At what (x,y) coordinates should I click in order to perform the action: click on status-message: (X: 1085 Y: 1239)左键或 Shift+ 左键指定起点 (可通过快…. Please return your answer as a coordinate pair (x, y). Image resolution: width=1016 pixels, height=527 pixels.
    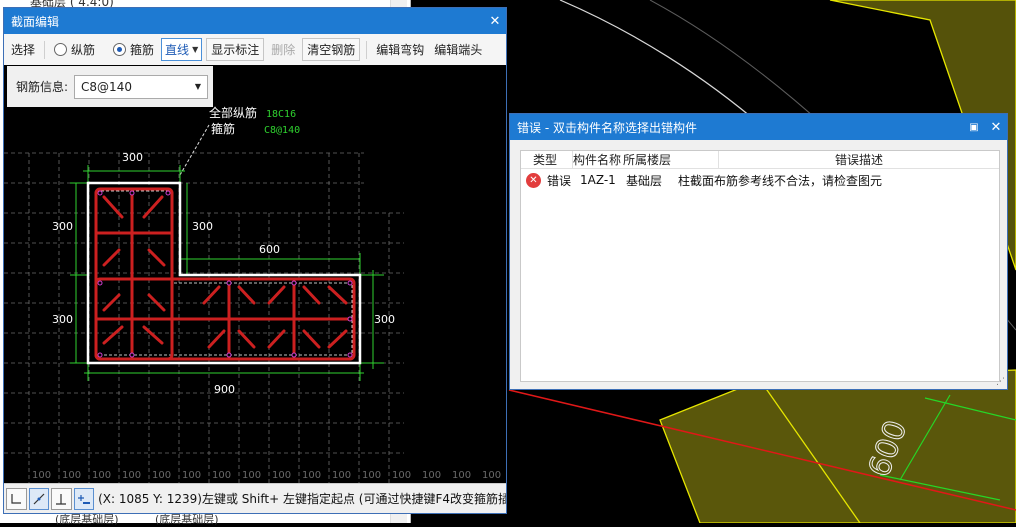
    Looking at the image, I should click on (302, 499).